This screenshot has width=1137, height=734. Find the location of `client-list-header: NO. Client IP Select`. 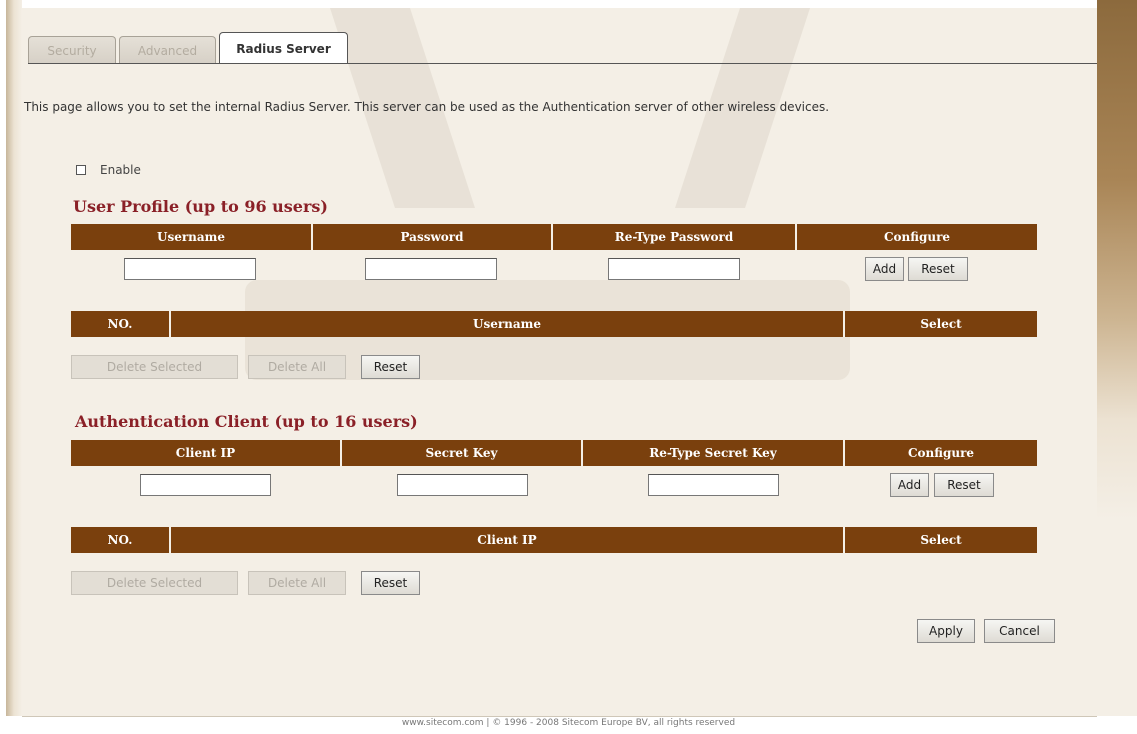

client-list-header: NO. Client IP Select is located at coordinates (554, 540).